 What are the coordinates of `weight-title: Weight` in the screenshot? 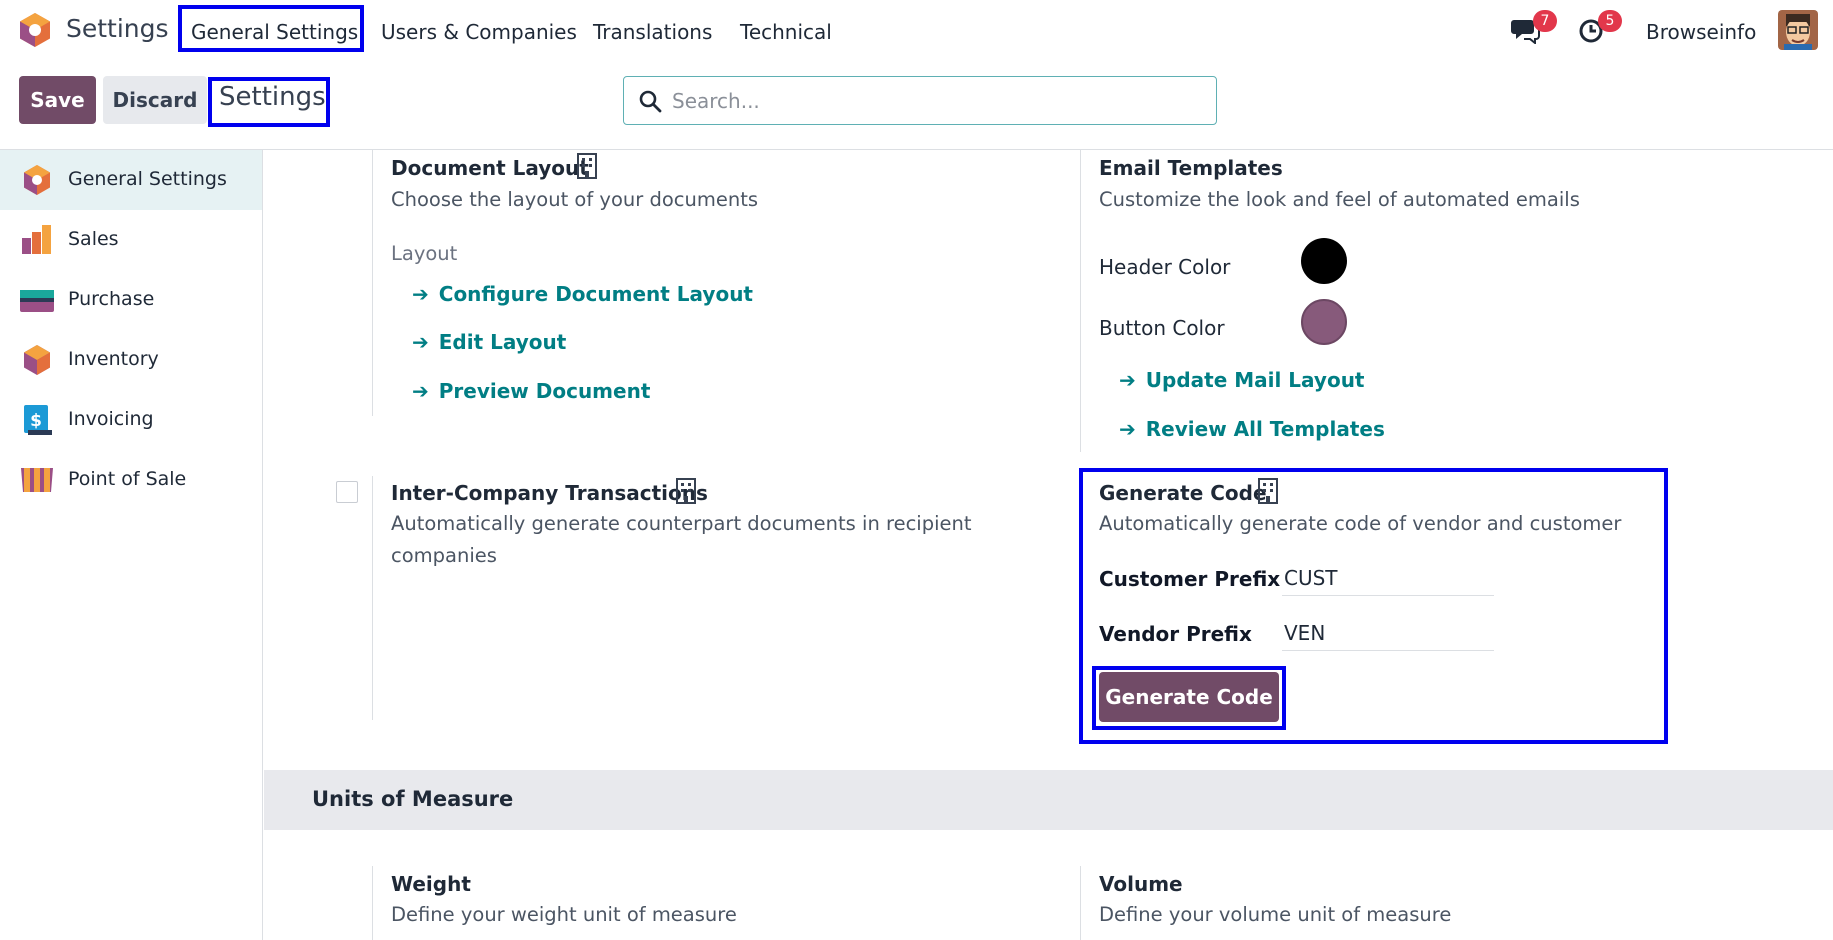 It's located at (431, 884).